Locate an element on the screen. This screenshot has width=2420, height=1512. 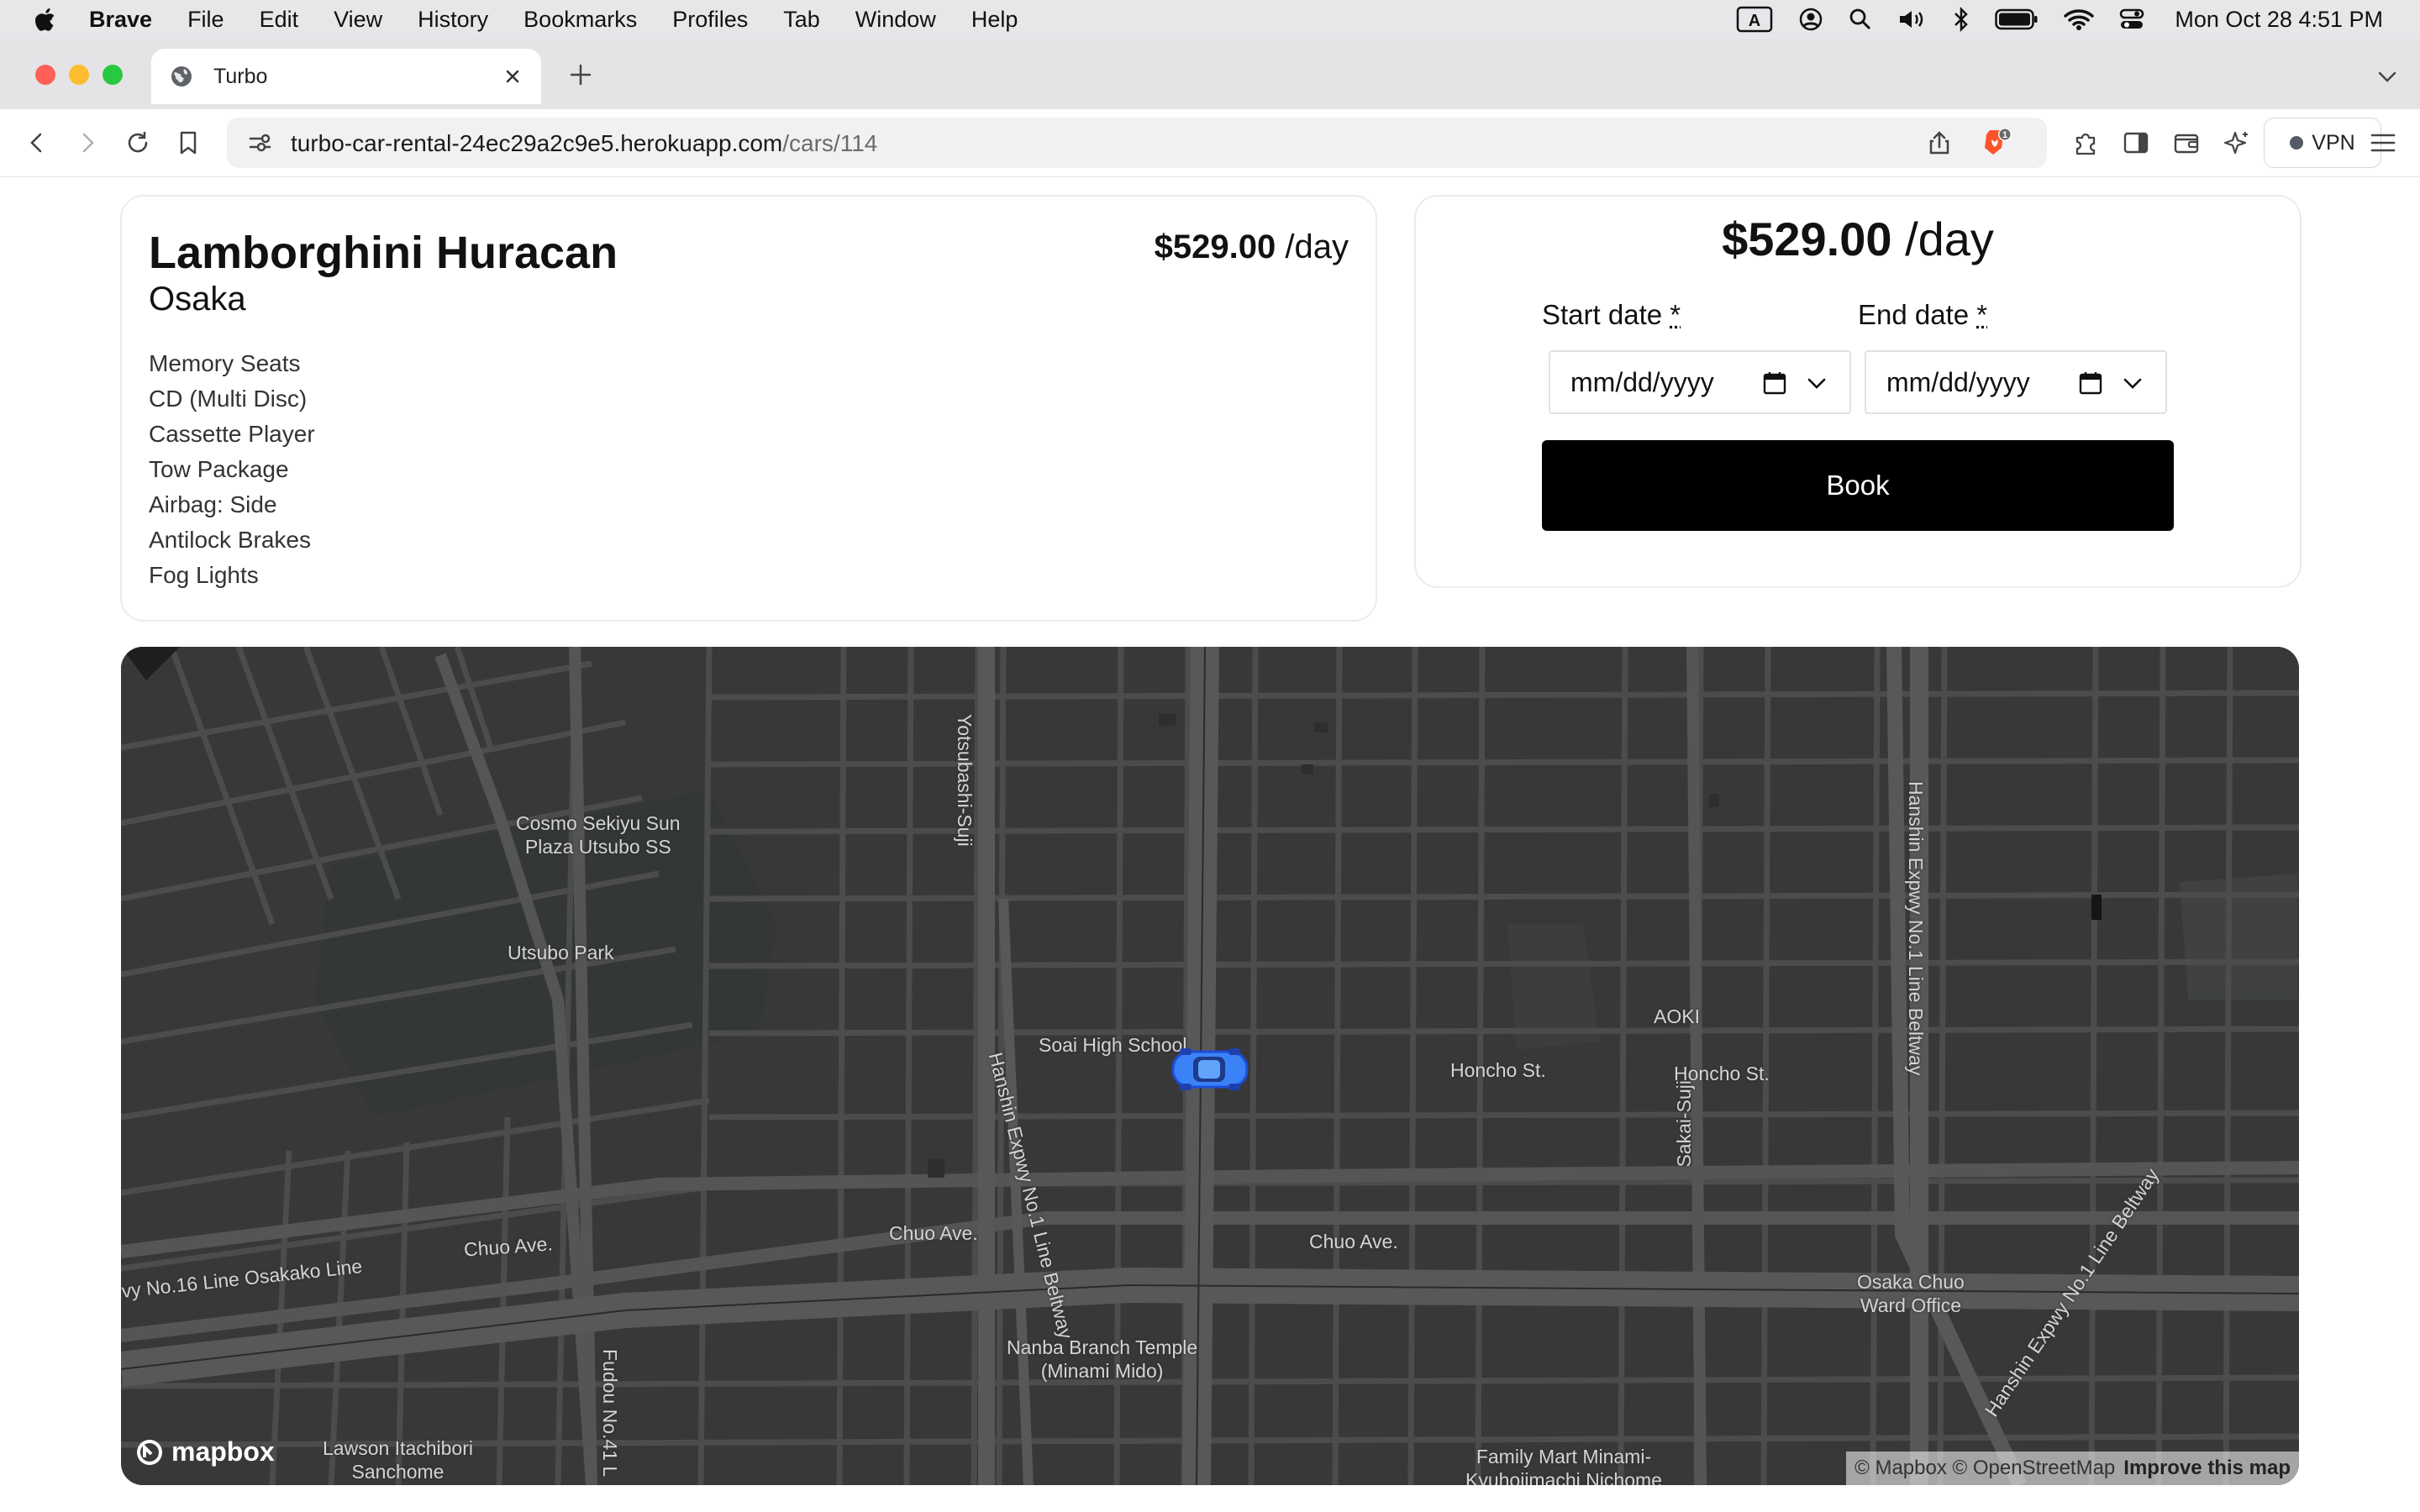
globe-icon is located at coordinates (181, 76).